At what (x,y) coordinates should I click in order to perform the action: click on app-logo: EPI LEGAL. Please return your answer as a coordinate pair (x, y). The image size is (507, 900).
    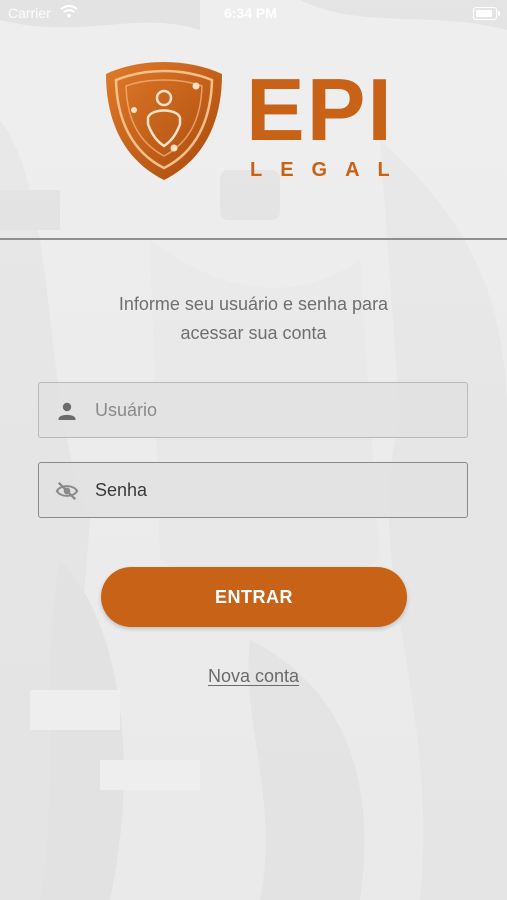
    Looking at the image, I should click on (250, 118).